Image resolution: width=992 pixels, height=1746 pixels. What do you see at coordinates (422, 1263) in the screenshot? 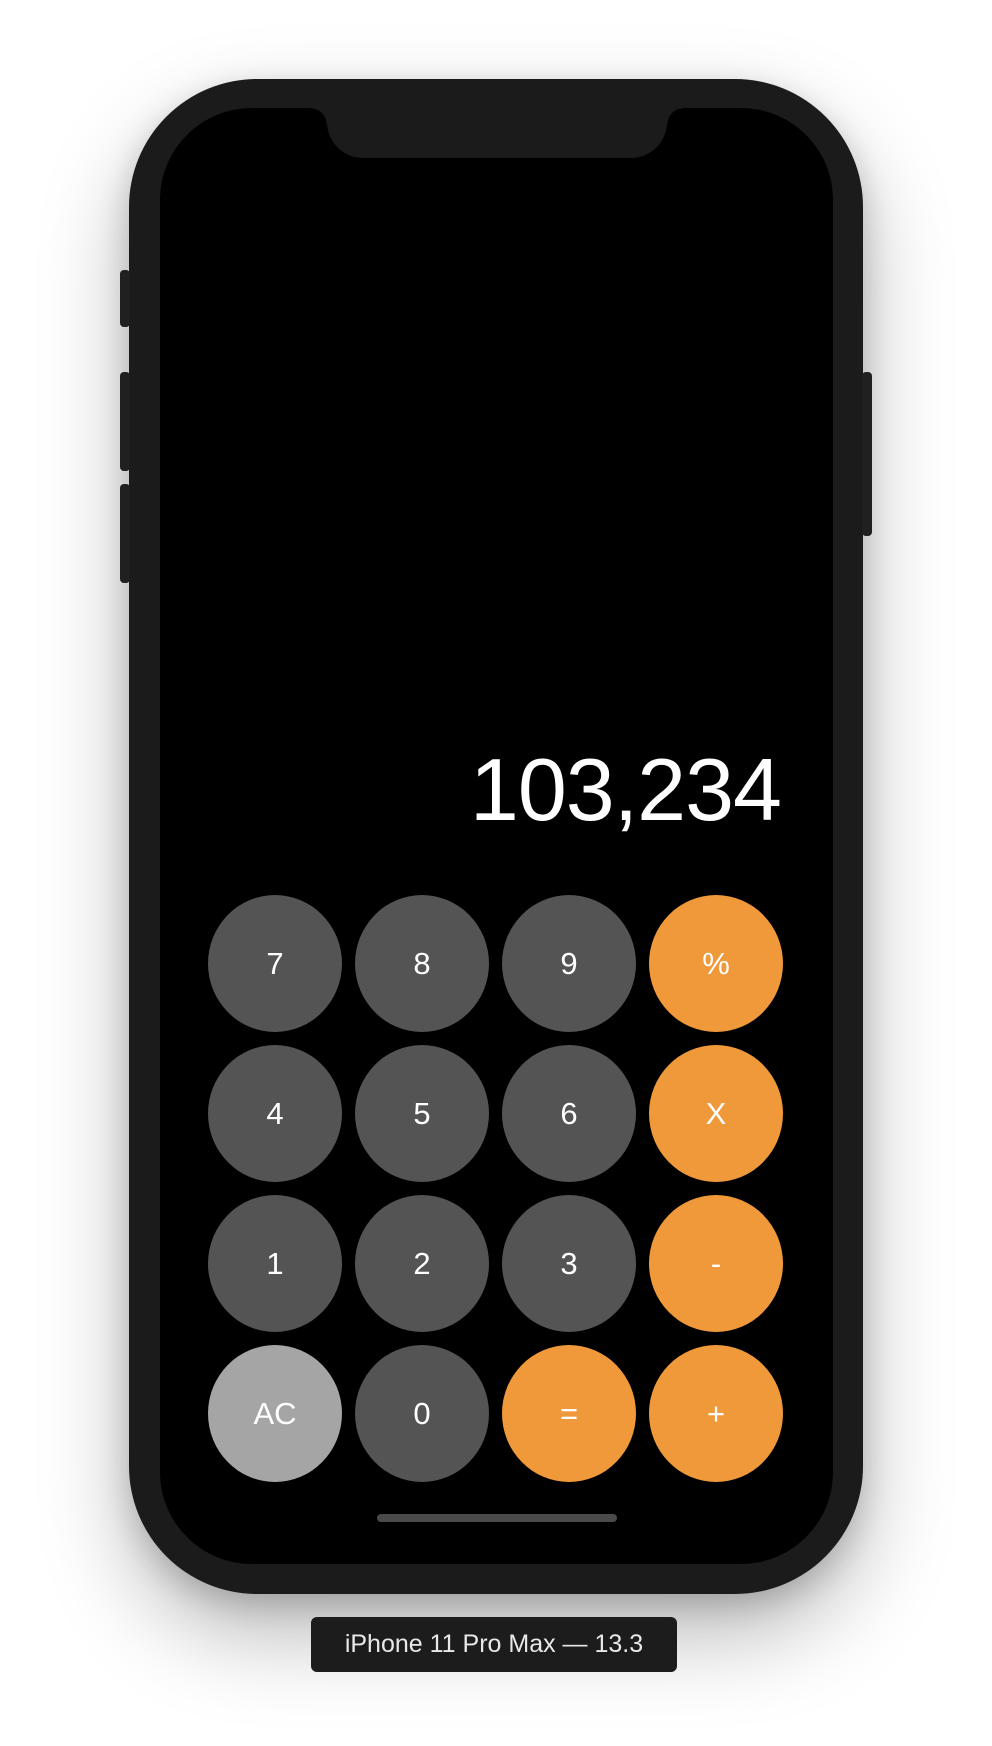
I see `key-2: 2` at bounding box center [422, 1263].